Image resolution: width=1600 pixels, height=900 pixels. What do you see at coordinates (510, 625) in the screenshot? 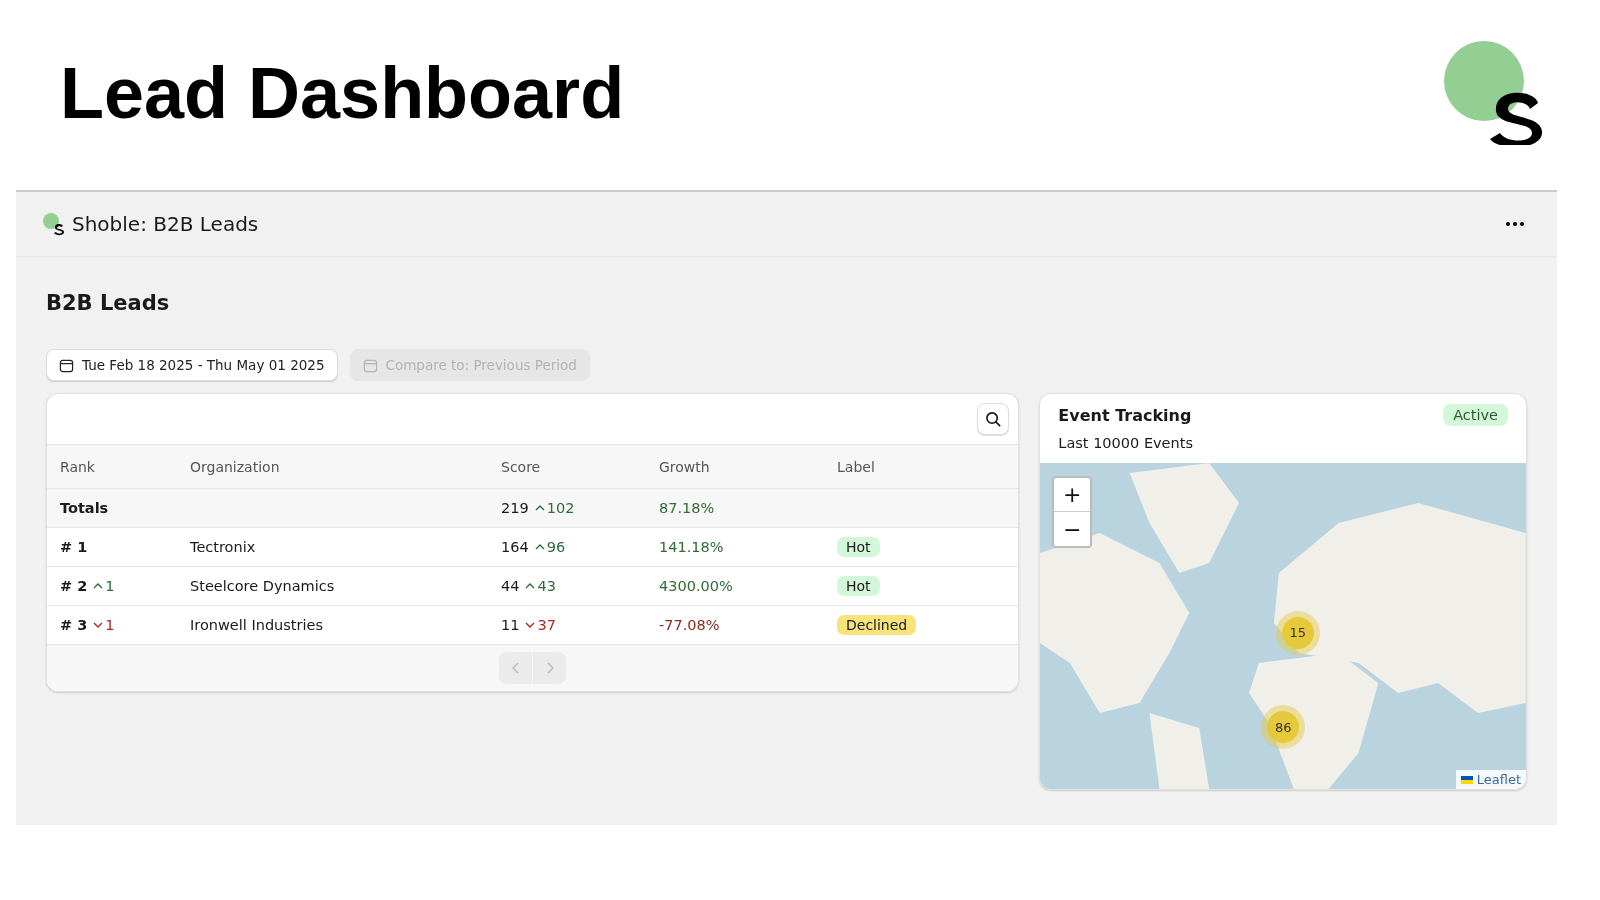
I see `table-cell: 11` at bounding box center [510, 625].